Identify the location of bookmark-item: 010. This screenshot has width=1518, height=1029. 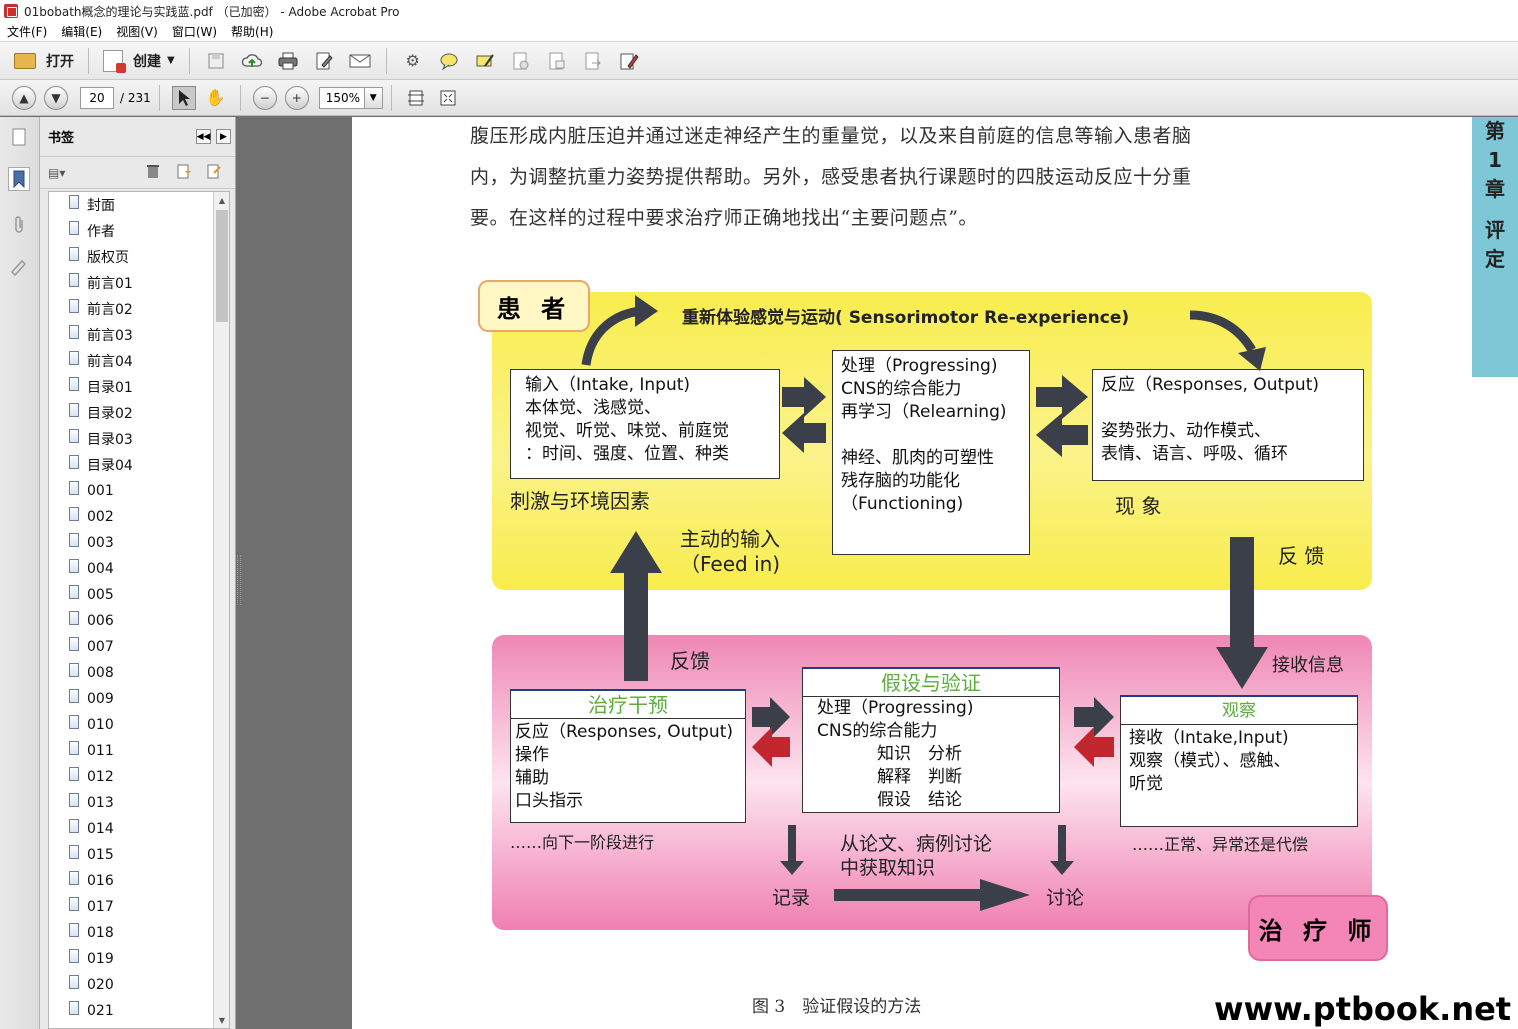
(139, 725).